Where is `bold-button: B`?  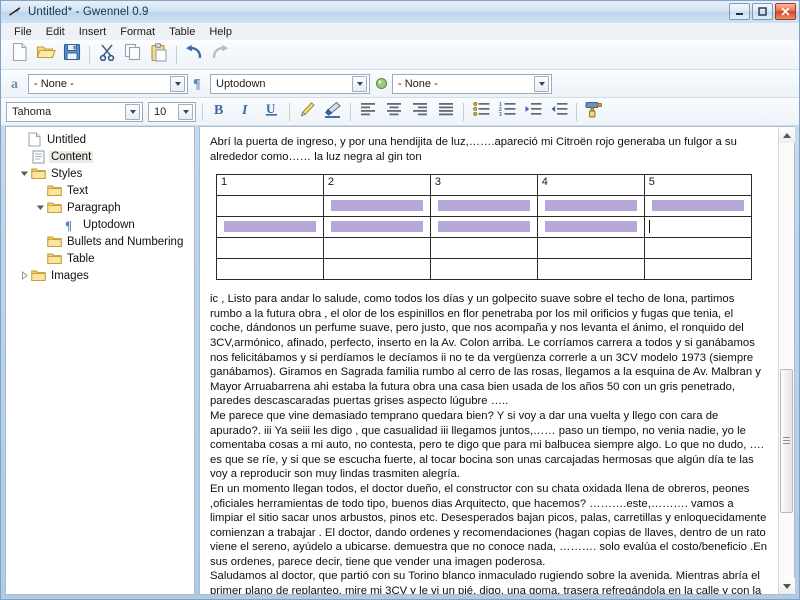
bold-button: B is located at coordinates (220, 112).